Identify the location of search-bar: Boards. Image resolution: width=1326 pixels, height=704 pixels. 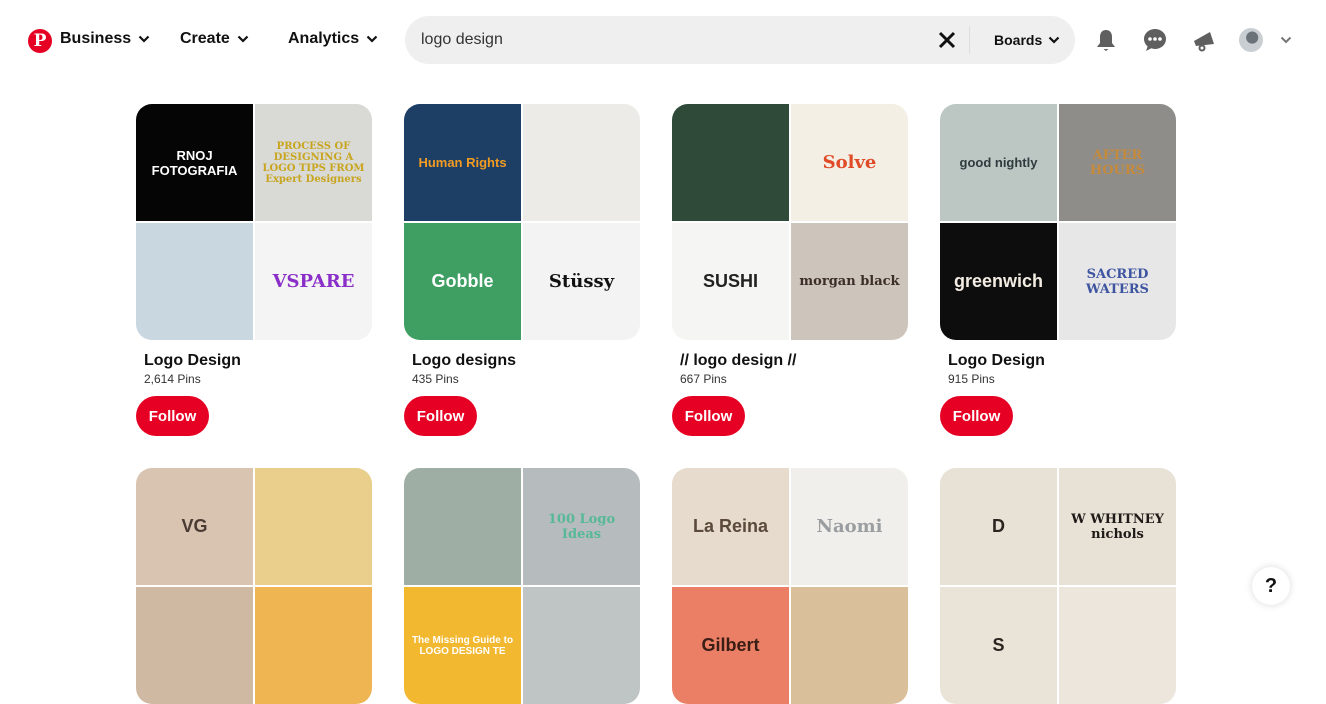
(740, 40).